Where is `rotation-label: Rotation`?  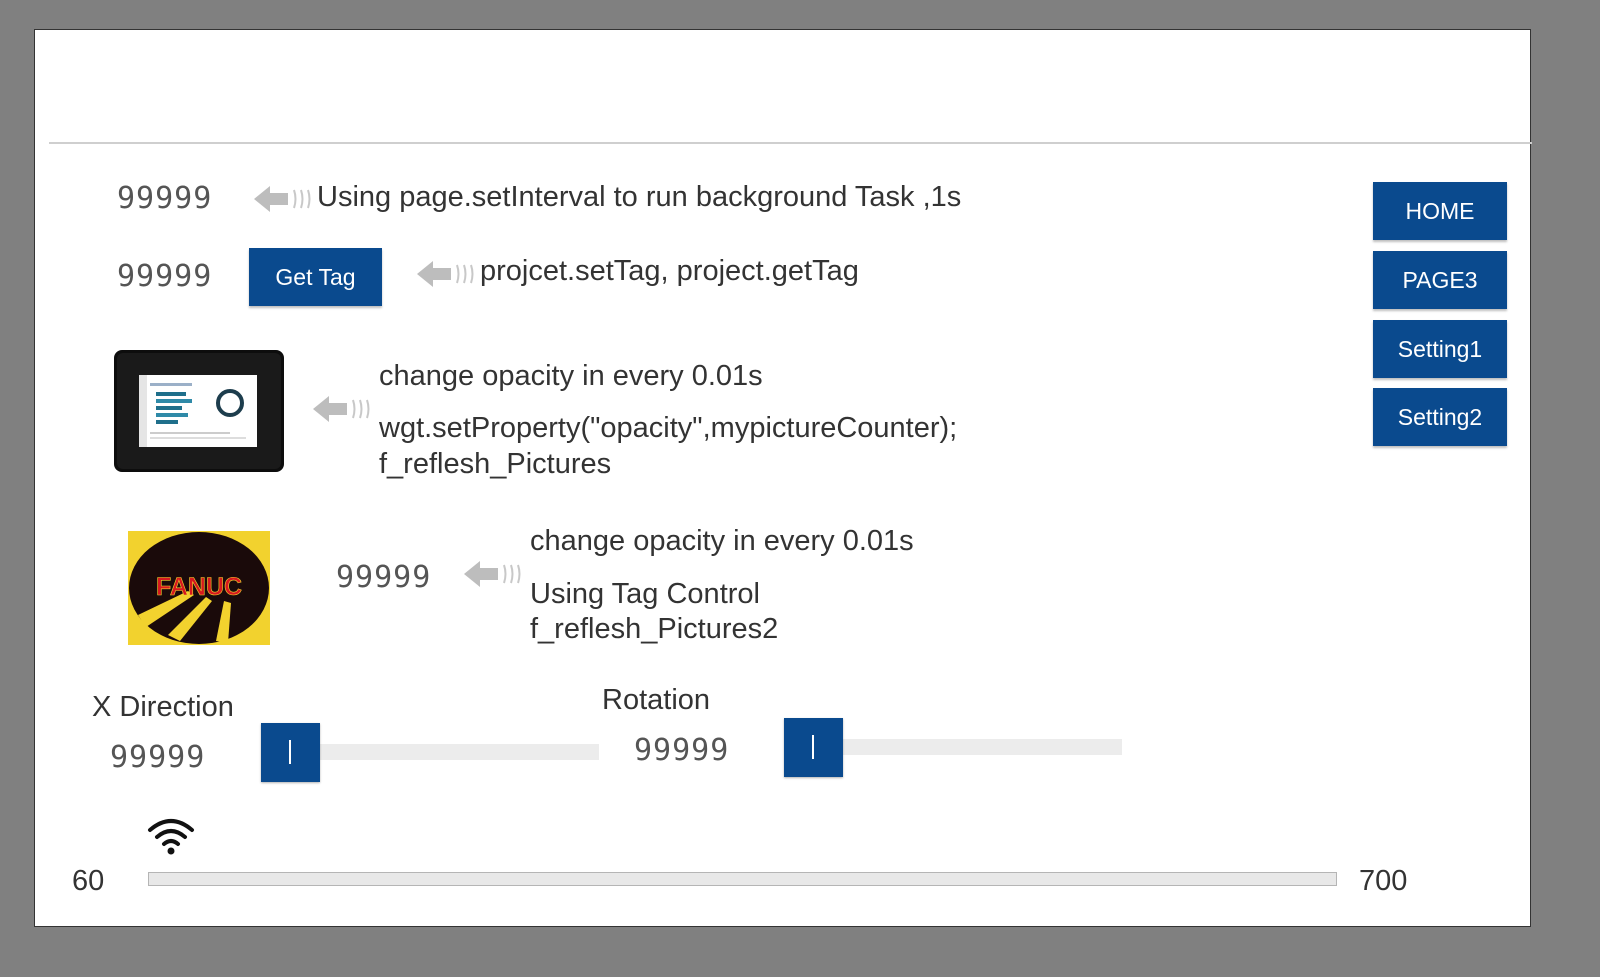 rotation-label: Rotation is located at coordinates (656, 700).